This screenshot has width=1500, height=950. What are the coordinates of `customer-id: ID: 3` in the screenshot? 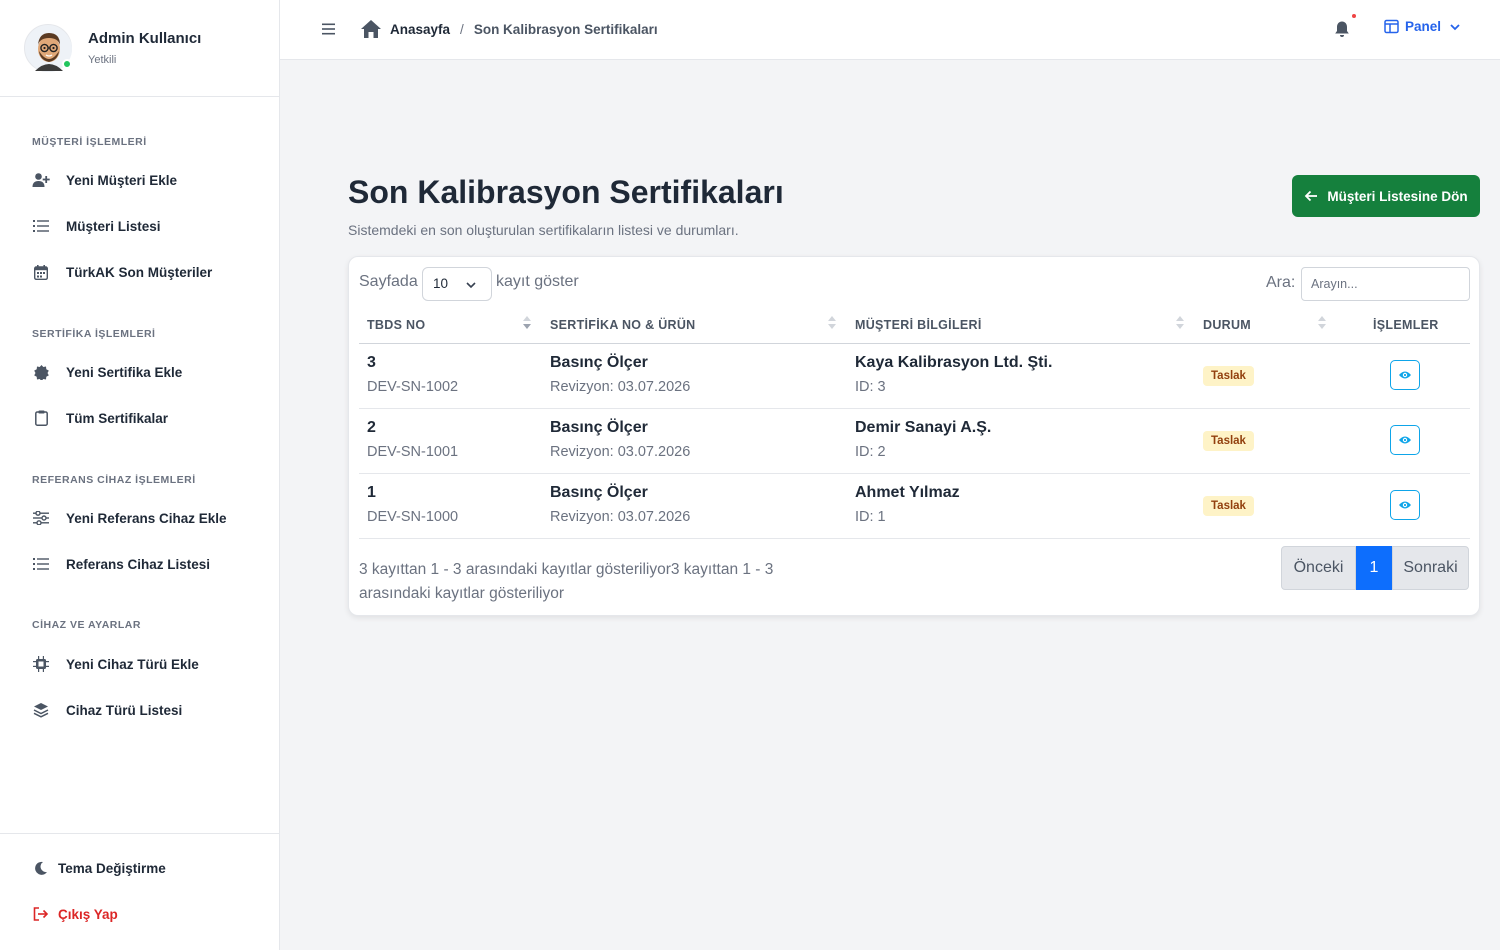 It's located at (870, 387).